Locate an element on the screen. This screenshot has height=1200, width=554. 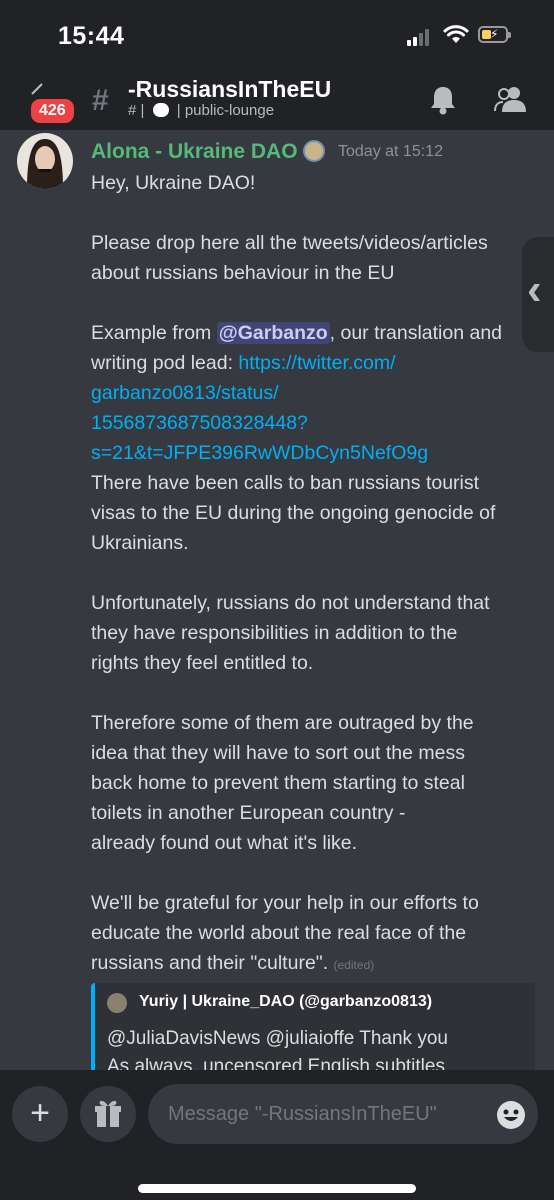
gift-icon is located at coordinates (108, 1113).